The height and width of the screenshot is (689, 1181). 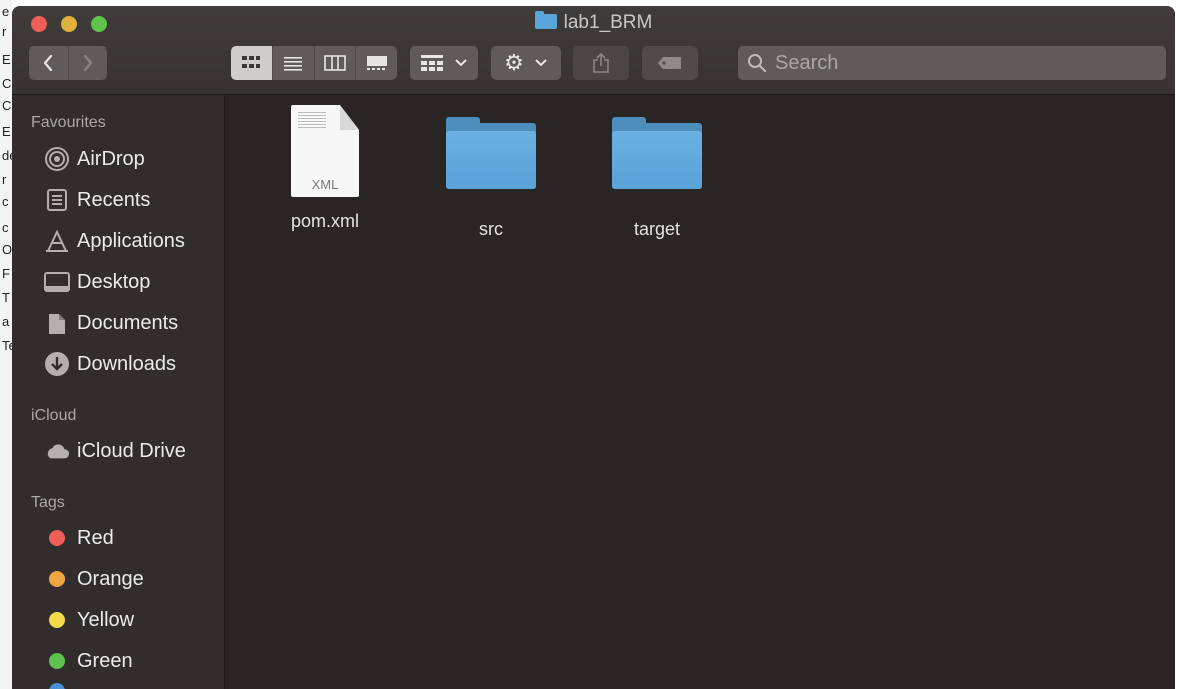 I want to click on sidebar-item-label: AirDrop, so click(x=111, y=158).